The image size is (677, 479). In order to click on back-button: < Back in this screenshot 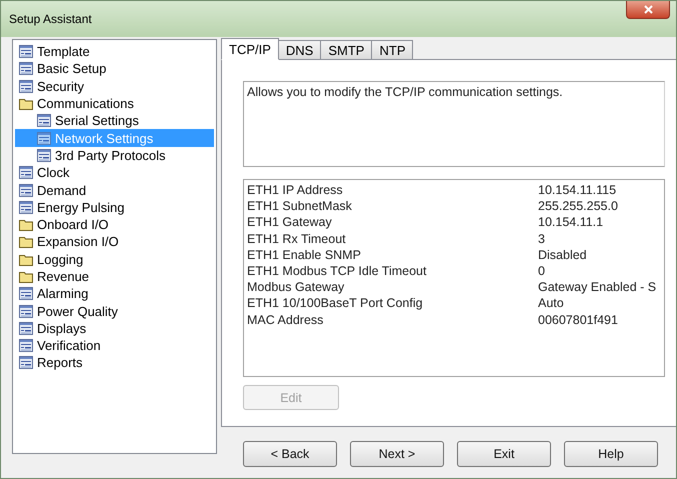, I will do `click(290, 454)`.